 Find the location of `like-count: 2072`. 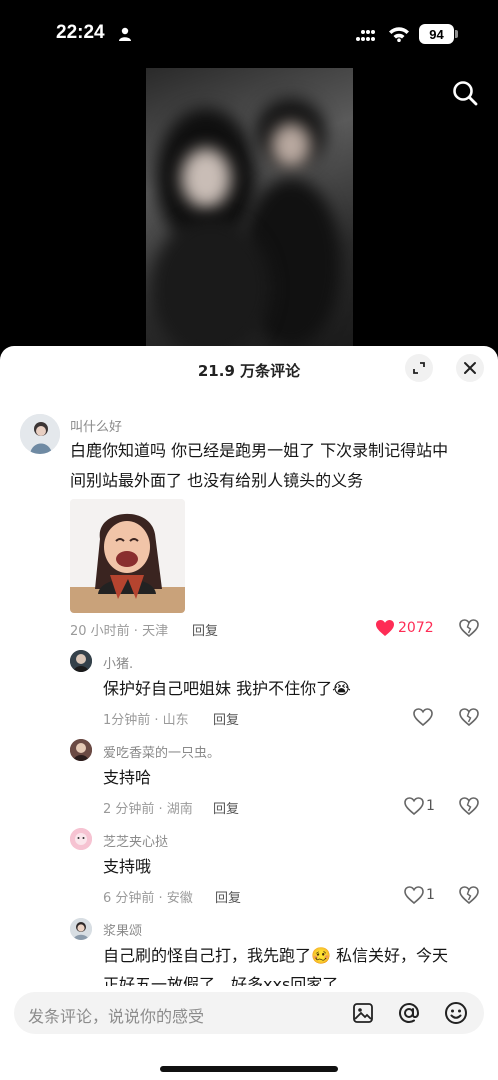

like-count: 2072 is located at coordinates (416, 628).